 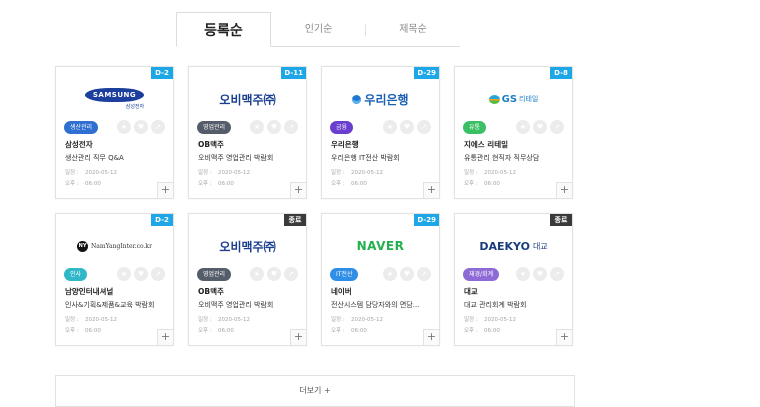 I want to click on logo-area: 오비맥주㈜, so click(x=247, y=246).